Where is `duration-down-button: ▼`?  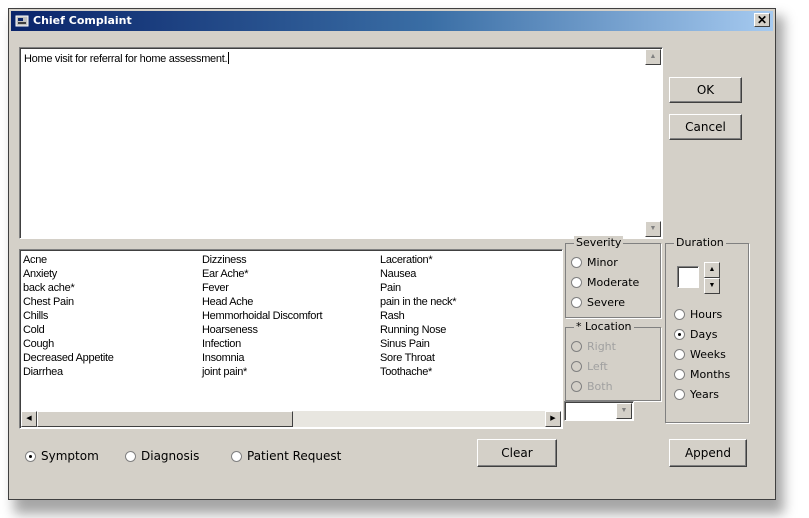 duration-down-button: ▼ is located at coordinates (712, 286).